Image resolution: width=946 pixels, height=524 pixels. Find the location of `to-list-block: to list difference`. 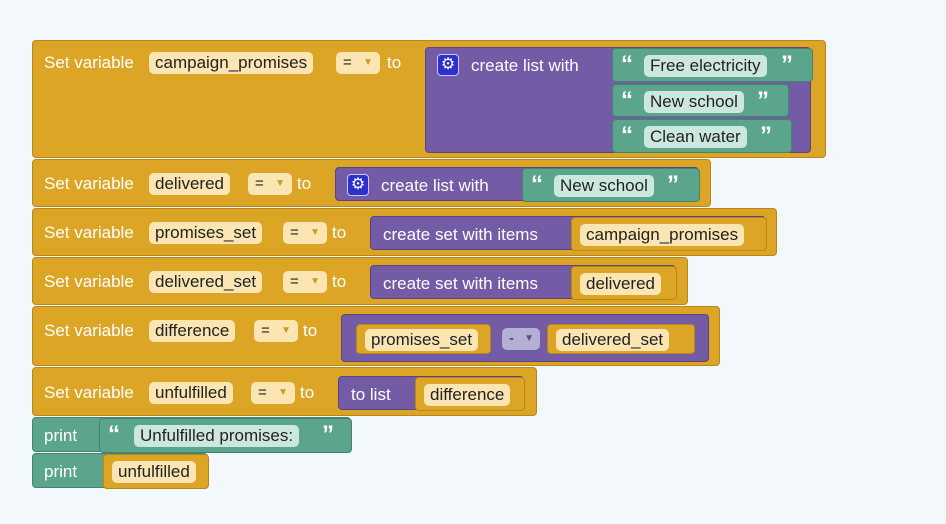

to-list-block: to list difference is located at coordinates (431, 393).